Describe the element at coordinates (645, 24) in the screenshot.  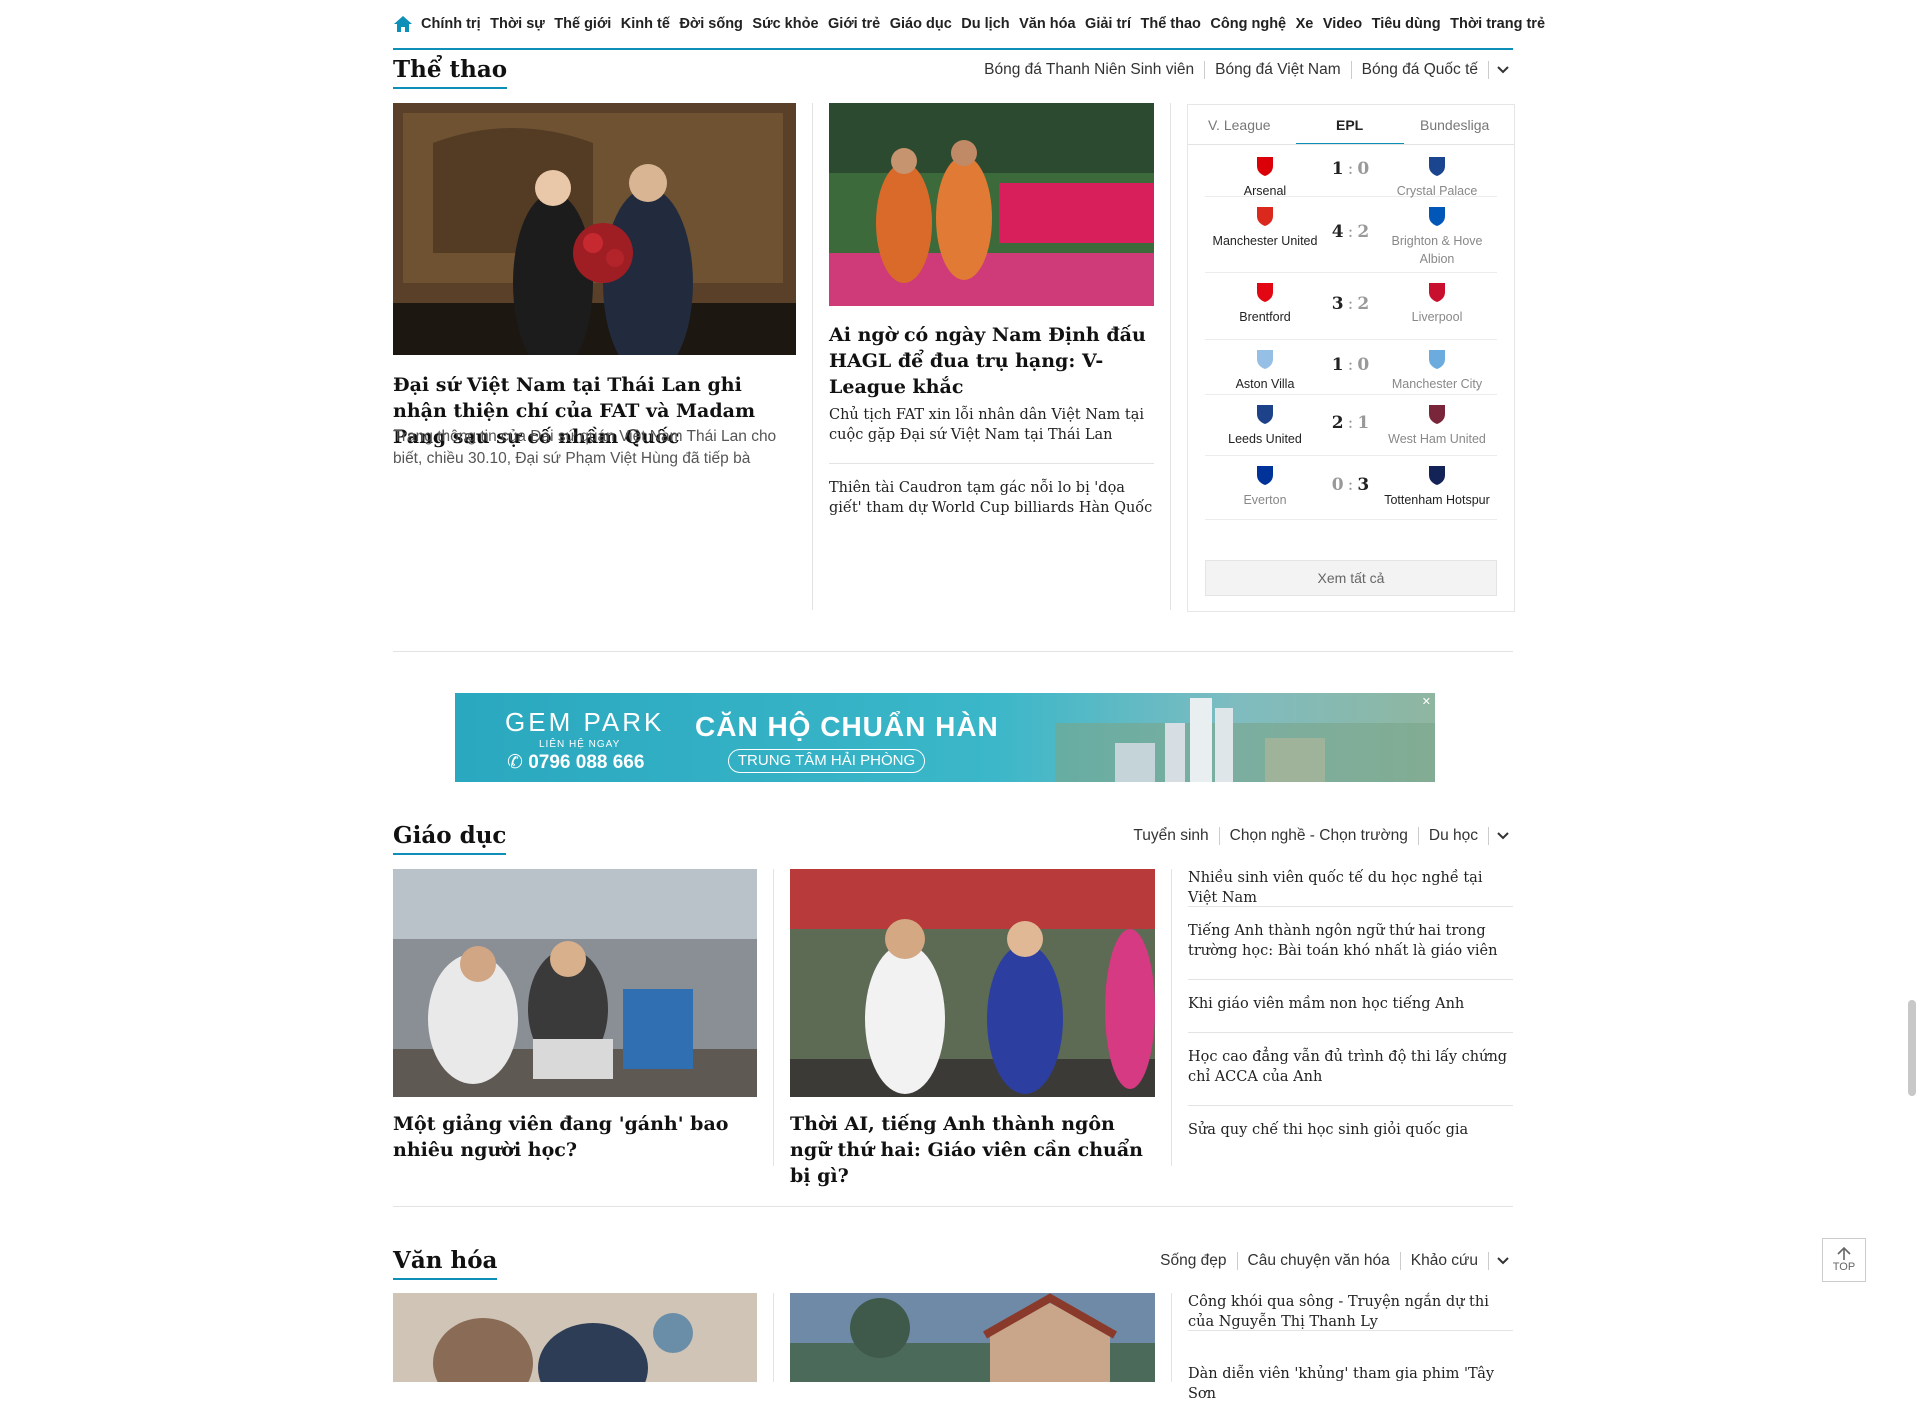
I see `nav-item-kinh-te: Kinh tế` at that location.